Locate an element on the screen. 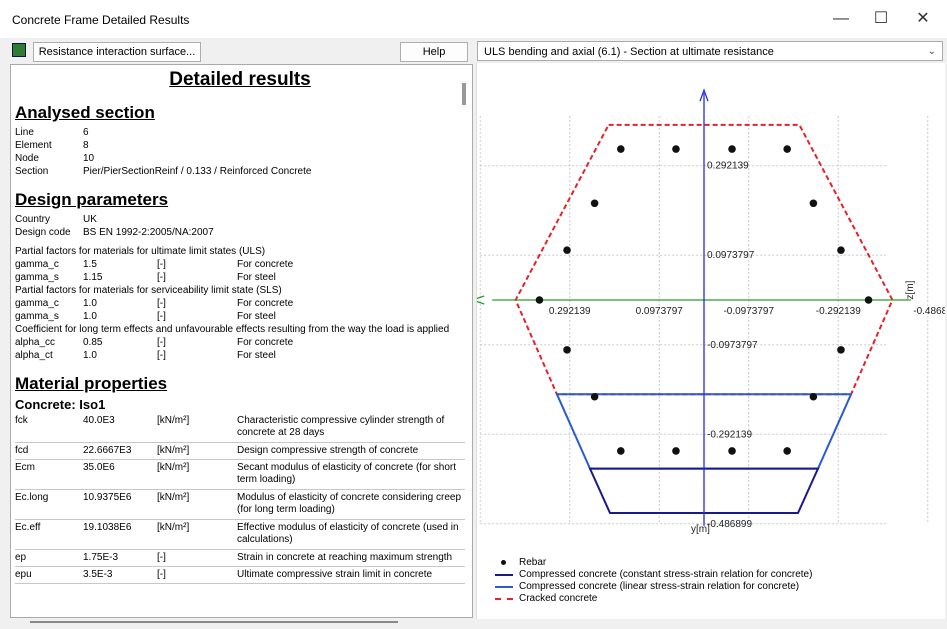 This screenshot has height=629, width=947. minimize-button: — is located at coordinates (841, 19).